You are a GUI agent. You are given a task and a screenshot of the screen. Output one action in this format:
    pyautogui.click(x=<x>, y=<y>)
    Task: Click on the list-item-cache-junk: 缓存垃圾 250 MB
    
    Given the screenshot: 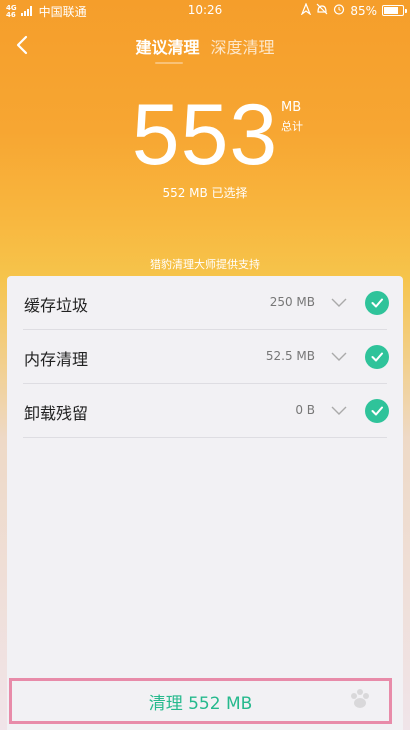 What is the action you would take?
    pyautogui.click(x=205, y=303)
    